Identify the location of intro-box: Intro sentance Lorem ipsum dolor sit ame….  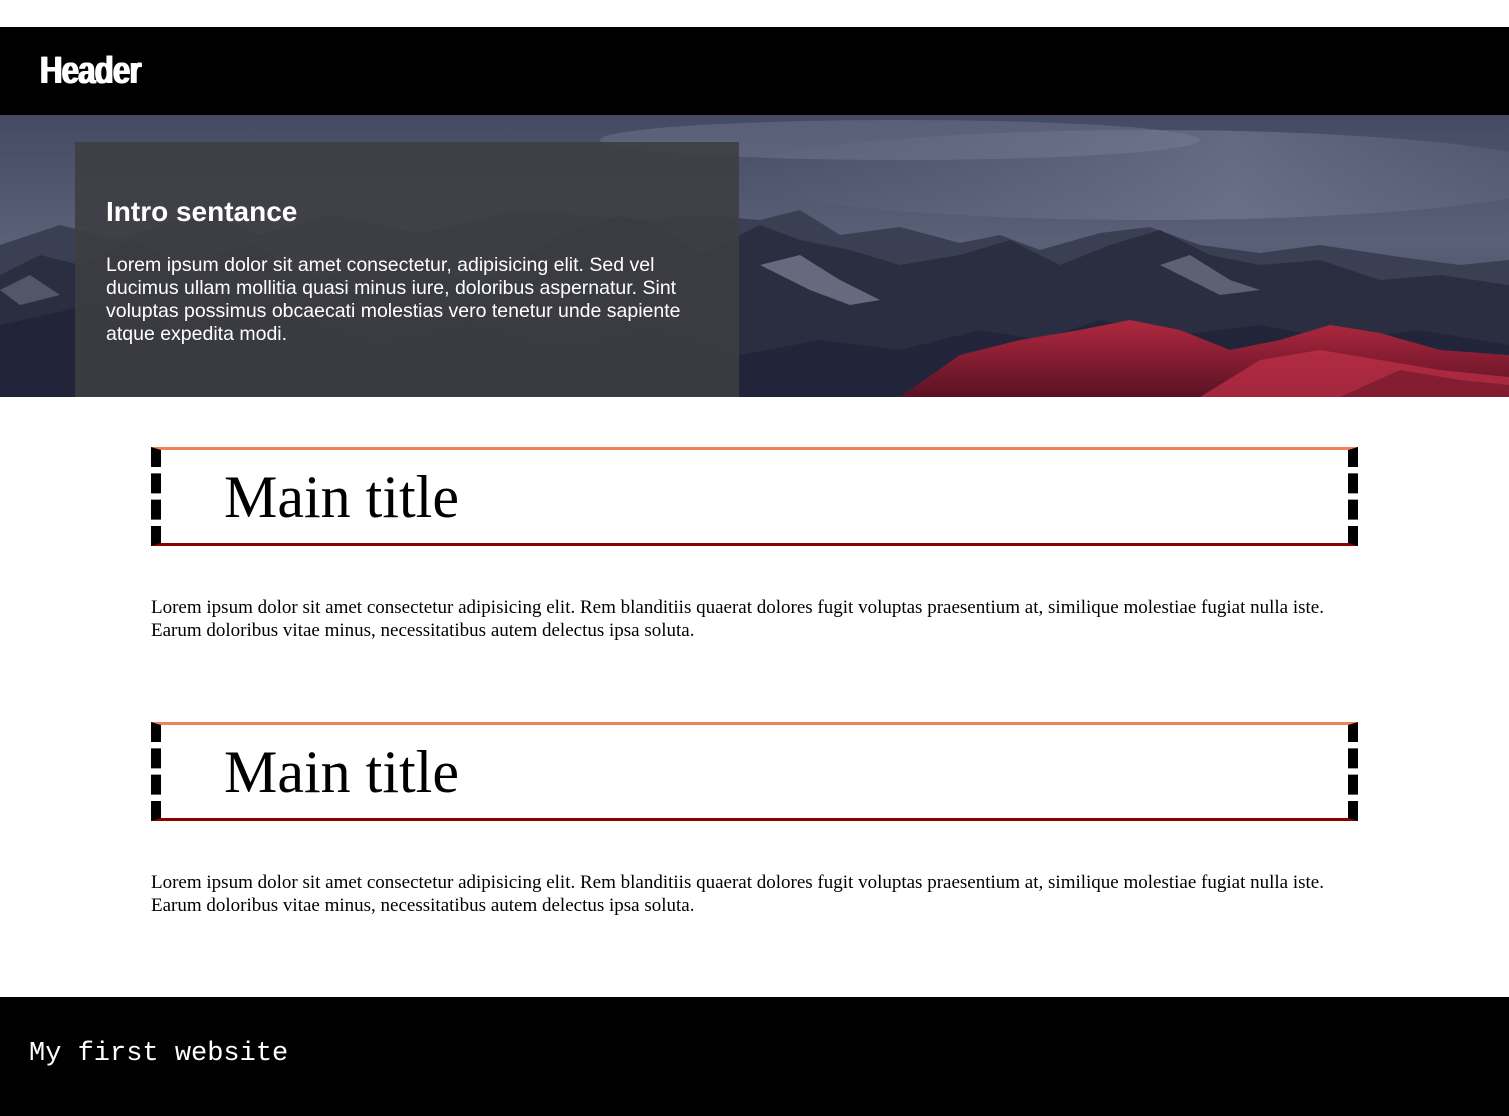
(407, 269).